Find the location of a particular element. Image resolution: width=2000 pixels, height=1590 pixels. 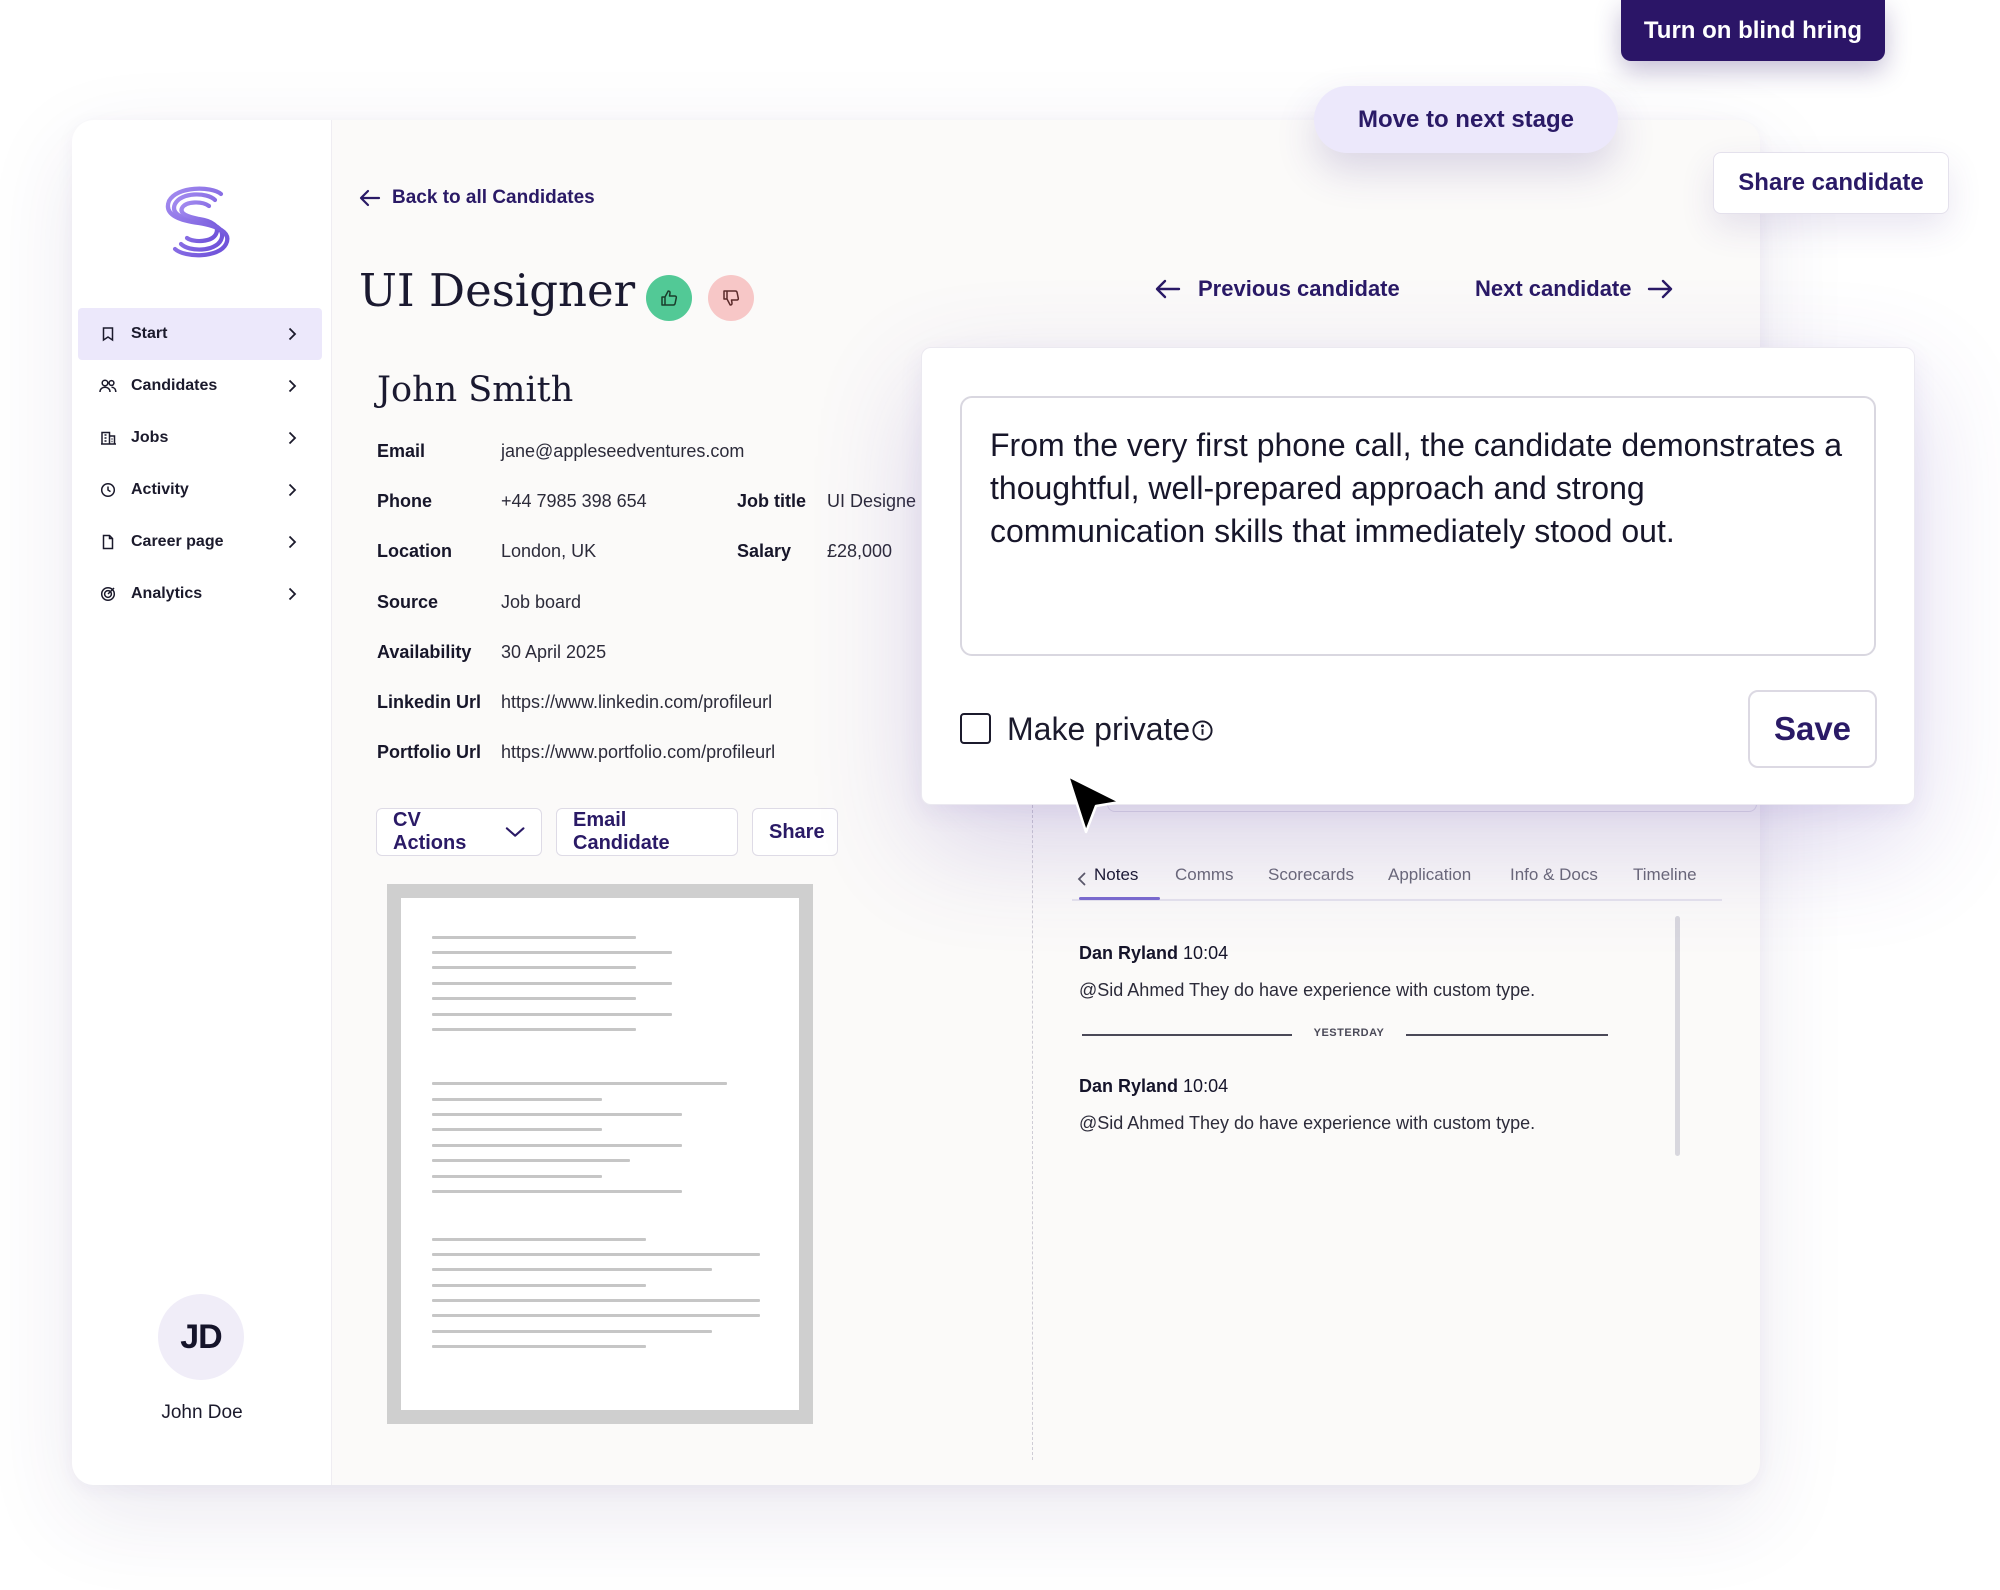

share-button: Share is located at coordinates (795, 832).